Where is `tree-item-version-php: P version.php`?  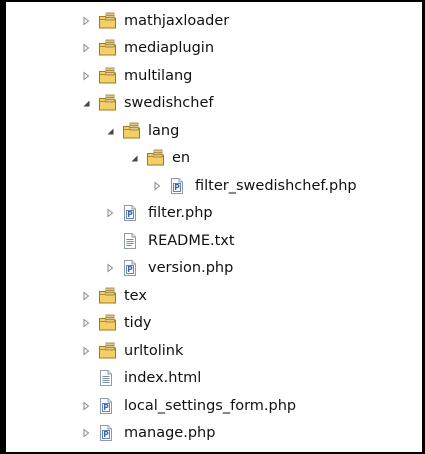
tree-item-version-php: P version.php is located at coordinates (210, 269).